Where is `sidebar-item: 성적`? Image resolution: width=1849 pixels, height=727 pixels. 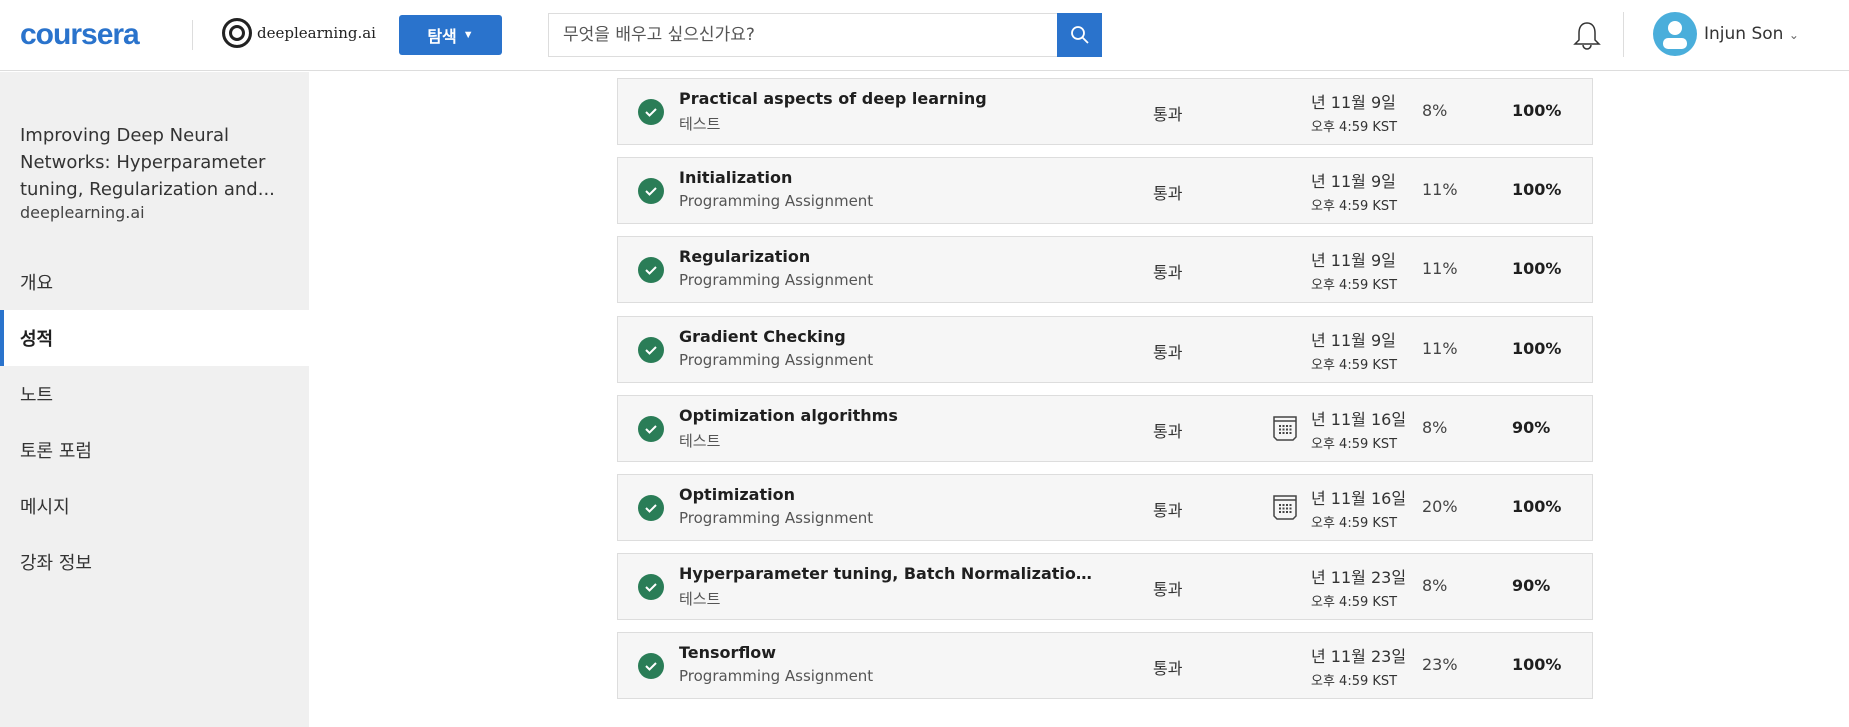
sidebar-item: 성적 is located at coordinates (154, 338).